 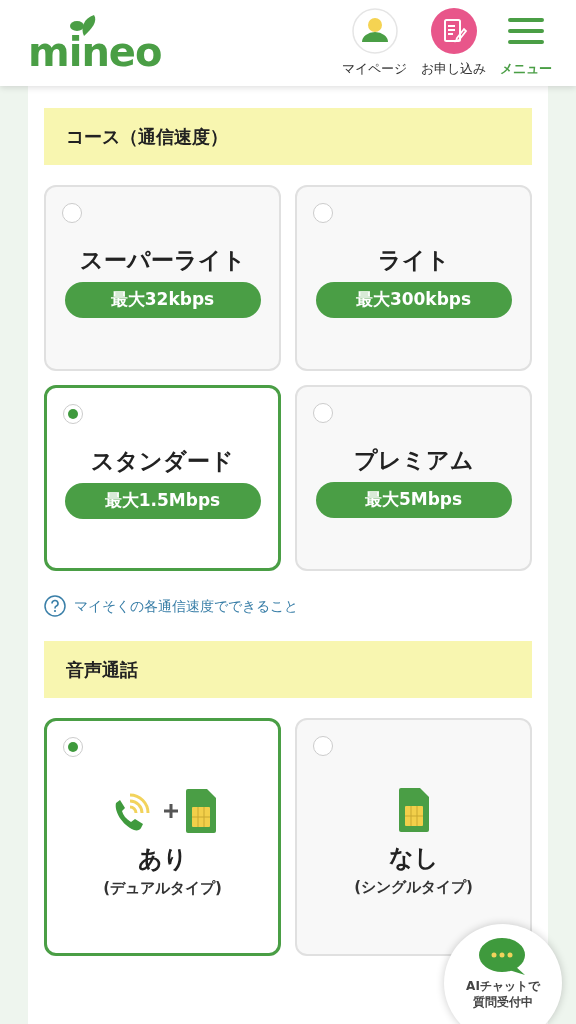 I want to click on option-title: なし, so click(x=413, y=858).